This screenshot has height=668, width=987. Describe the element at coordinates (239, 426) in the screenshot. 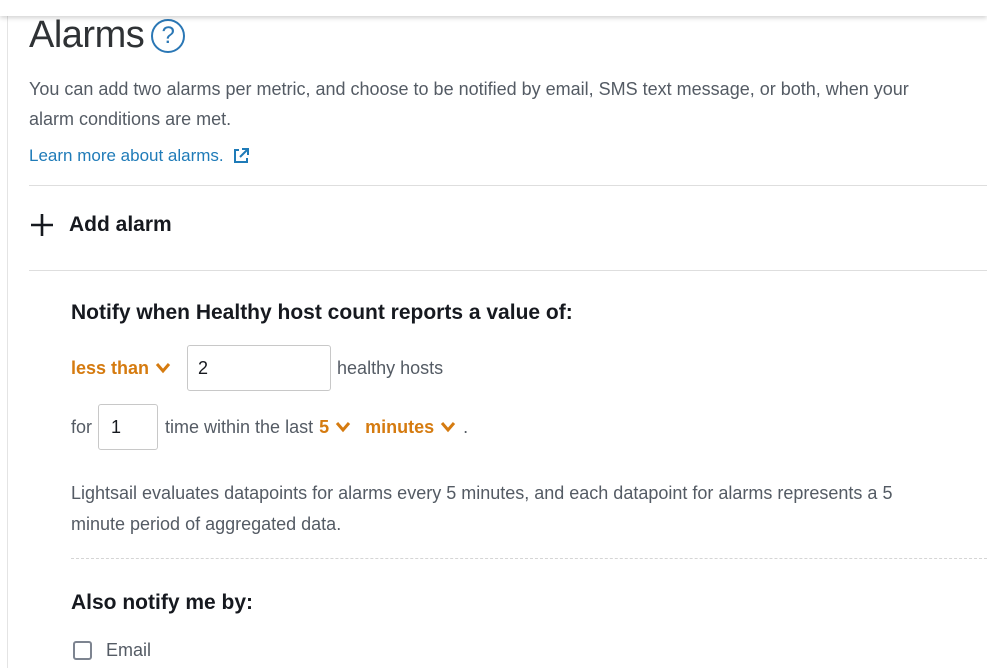

I see `within-label: time within the last` at that location.